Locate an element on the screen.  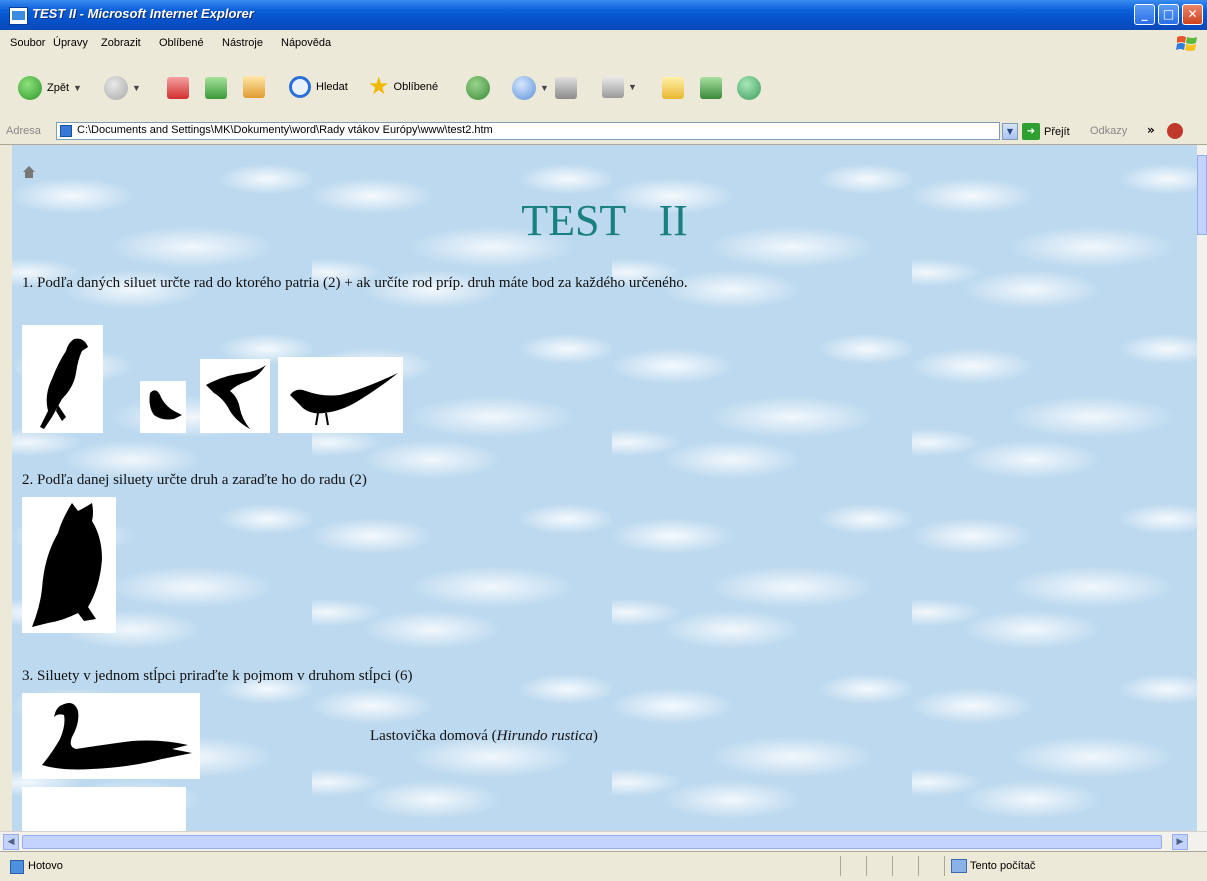
go-button: ➜ Přejít is located at coordinates (1046, 131).